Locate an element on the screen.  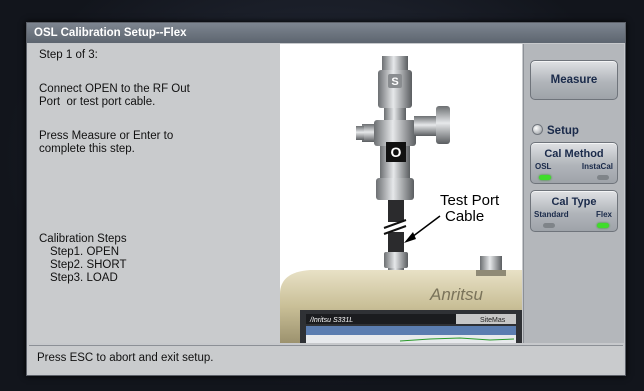
cal-type-option-standard: Standard is located at coordinates (551, 214).